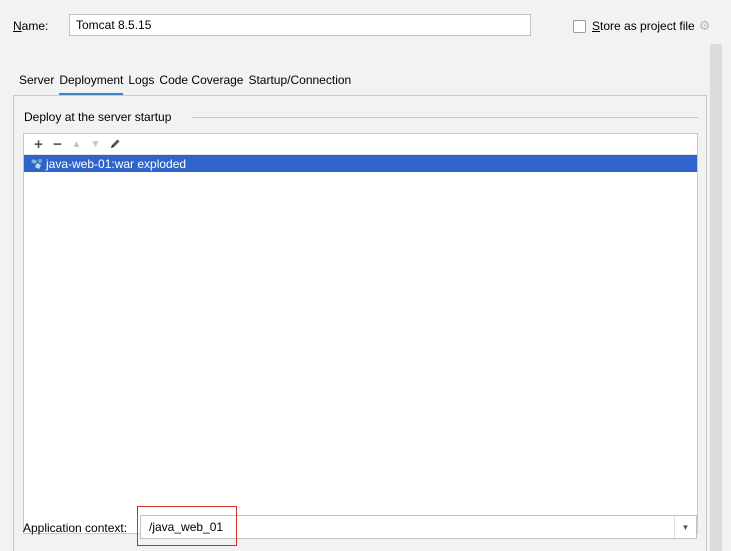 Image resolution: width=731 pixels, height=551 pixels. I want to click on chevron-down-icon: ▼, so click(685, 527).